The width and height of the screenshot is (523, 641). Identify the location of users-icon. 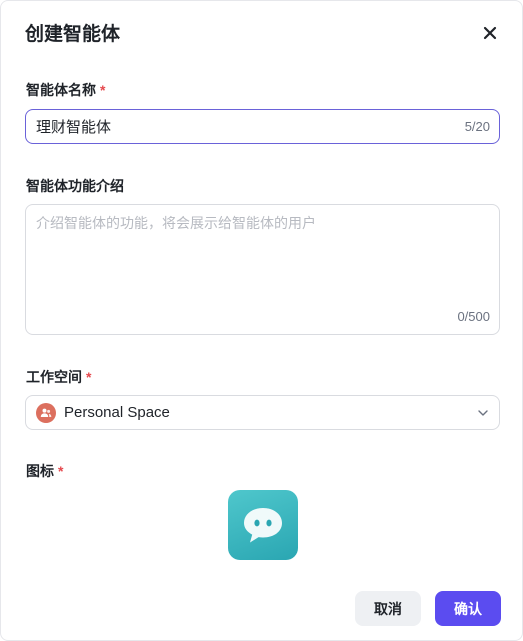
(46, 412).